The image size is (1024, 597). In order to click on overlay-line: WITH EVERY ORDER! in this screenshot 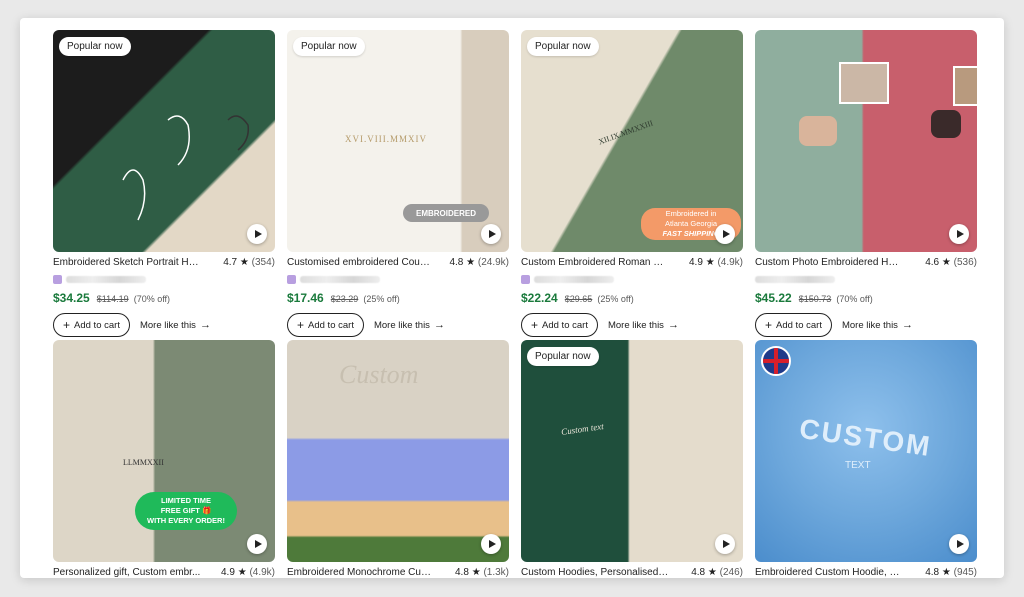, I will do `click(186, 520)`.